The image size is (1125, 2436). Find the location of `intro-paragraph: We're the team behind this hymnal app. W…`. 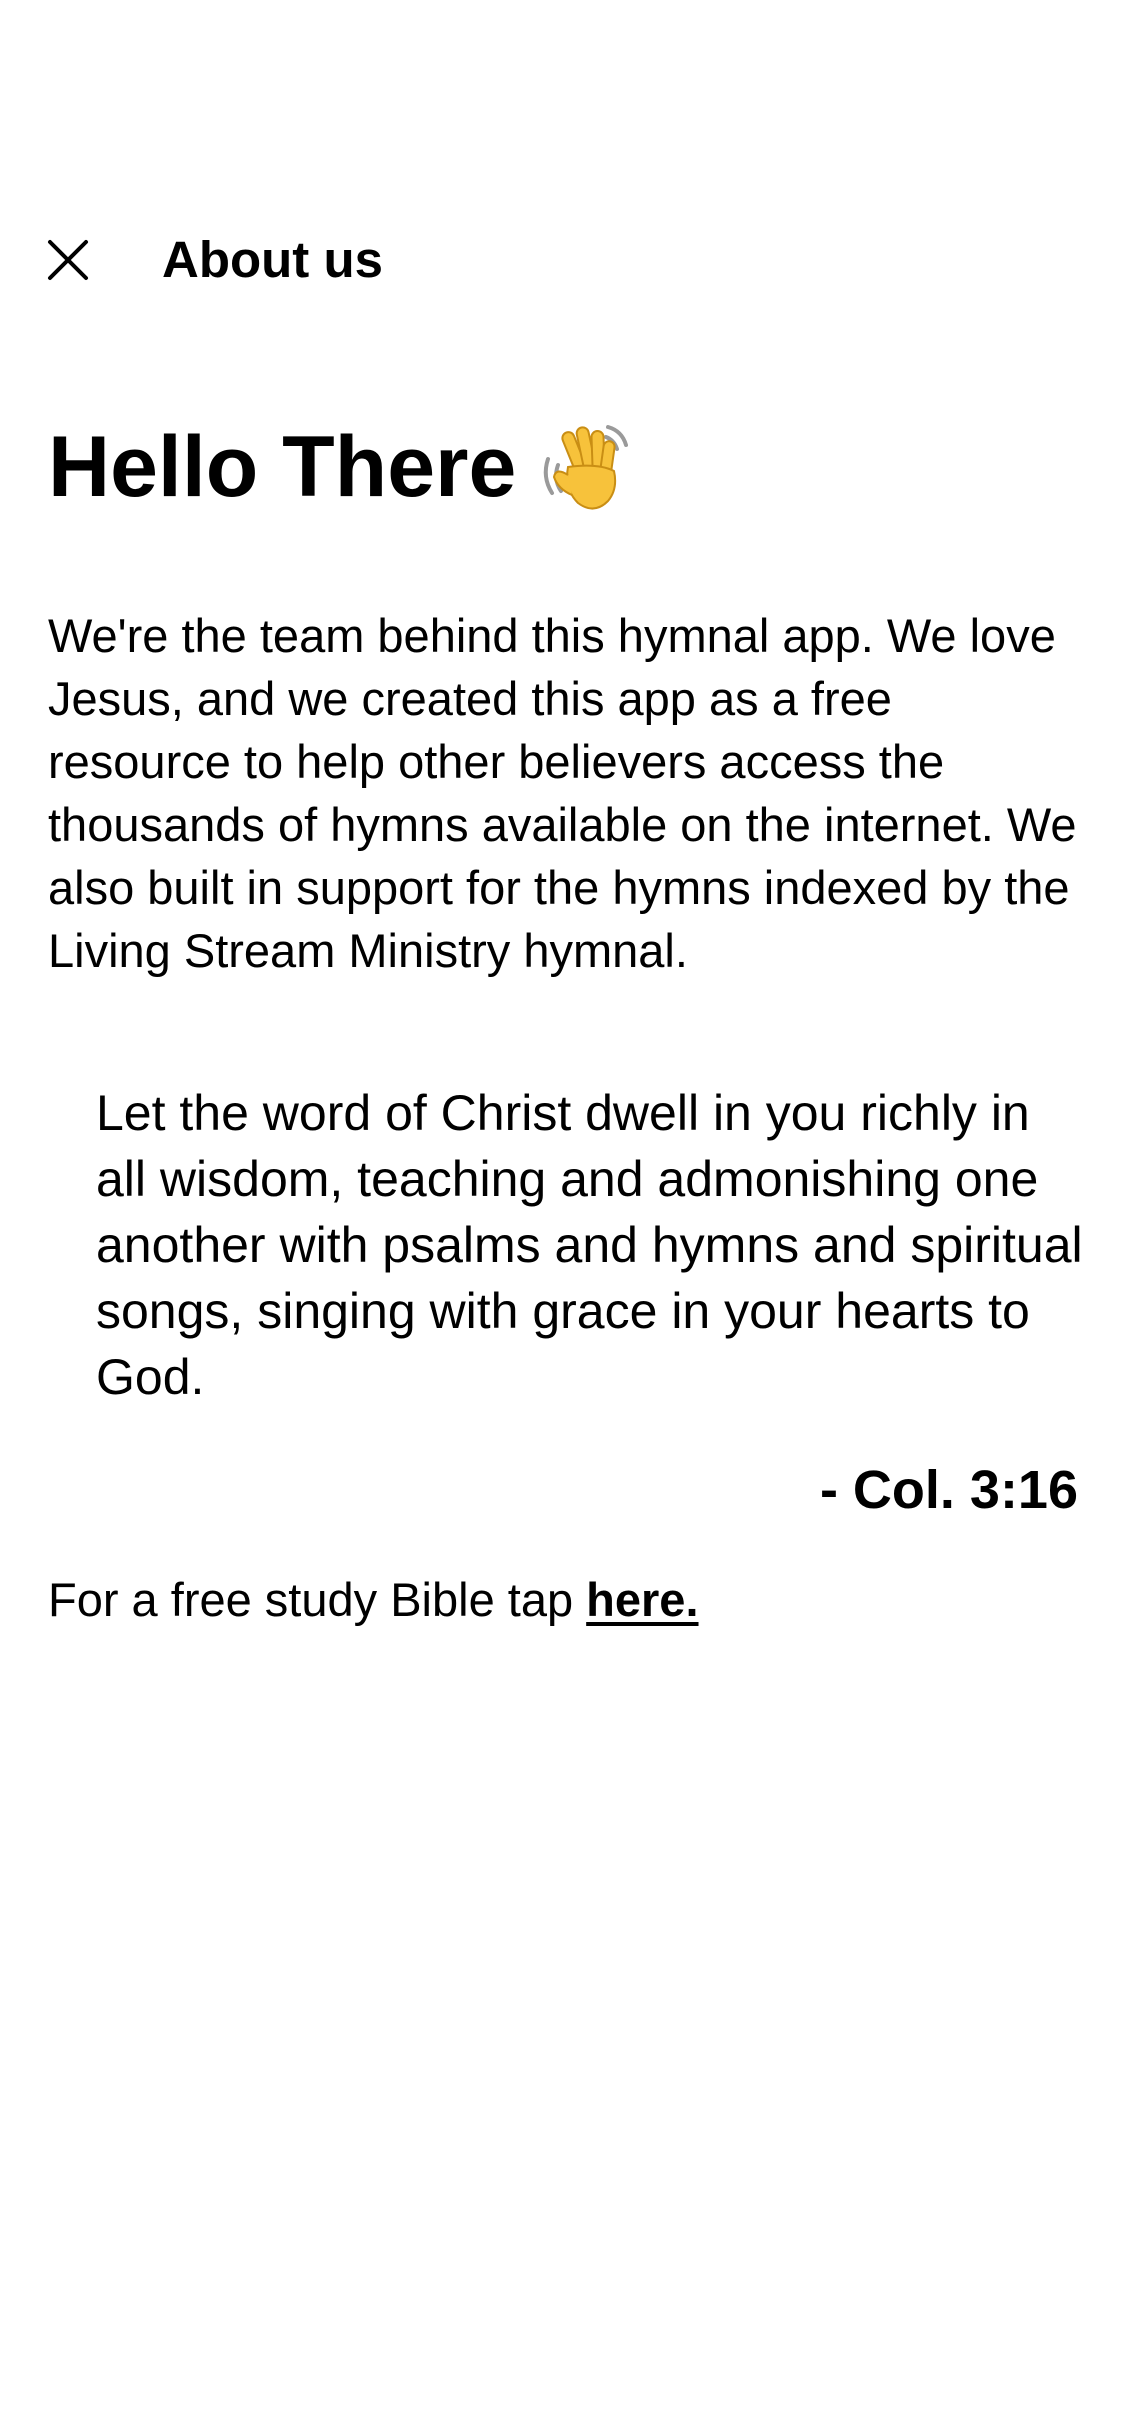

intro-paragraph: We're the team behind this hymnal app. W… is located at coordinates (562, 793).